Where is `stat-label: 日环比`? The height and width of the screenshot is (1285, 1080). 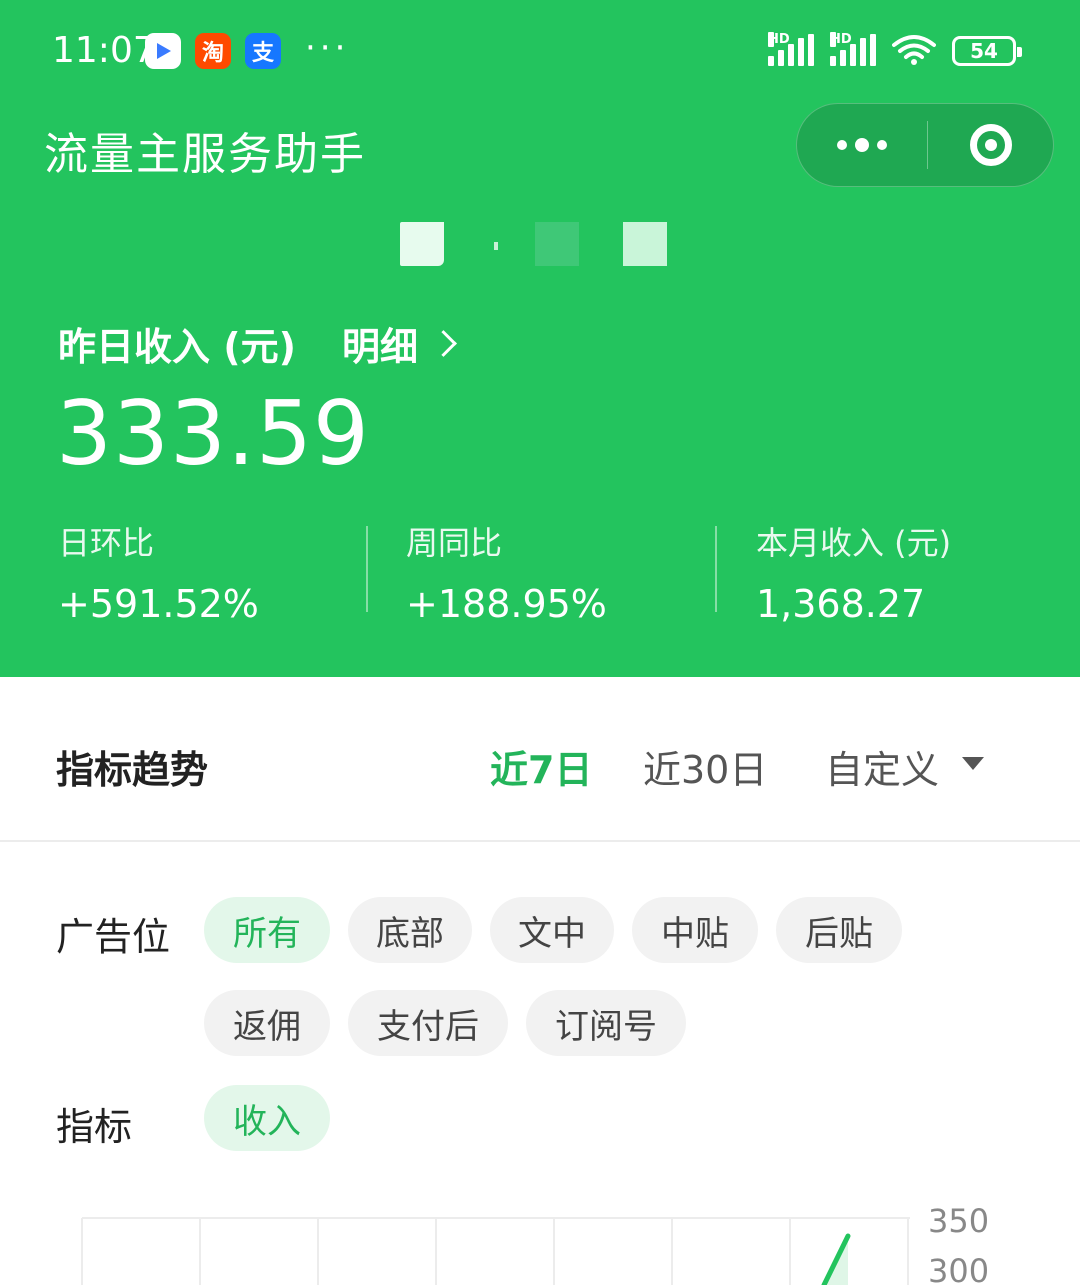 stat-label: 日环比 is located at coordinates (106, 543).